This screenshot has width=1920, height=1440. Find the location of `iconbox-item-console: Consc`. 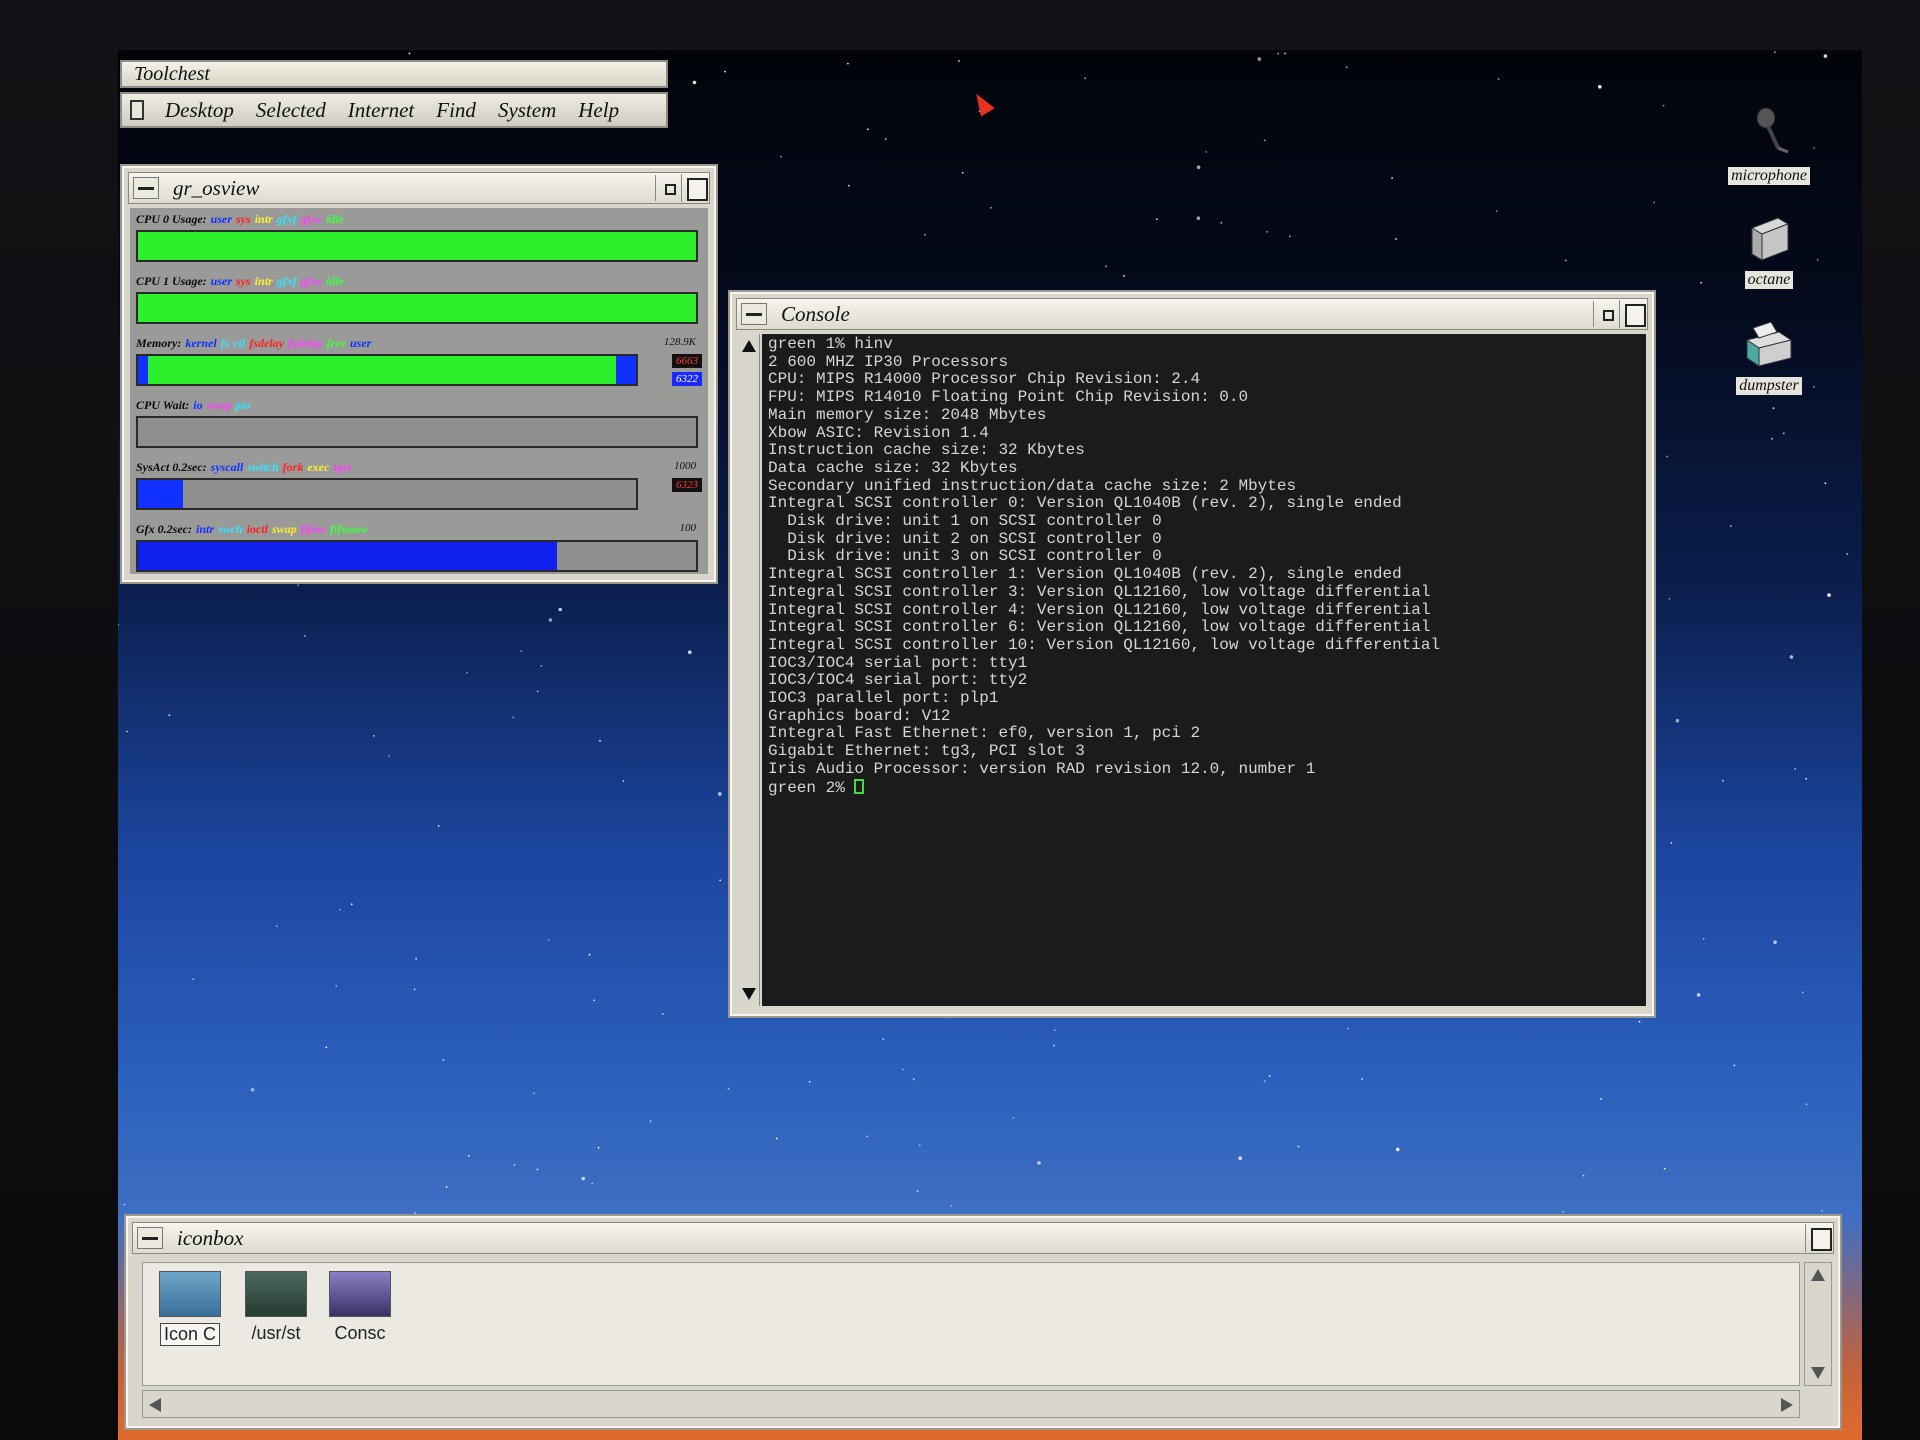

iconbox-item-console: Consc is located at coordinates (360, 1307).